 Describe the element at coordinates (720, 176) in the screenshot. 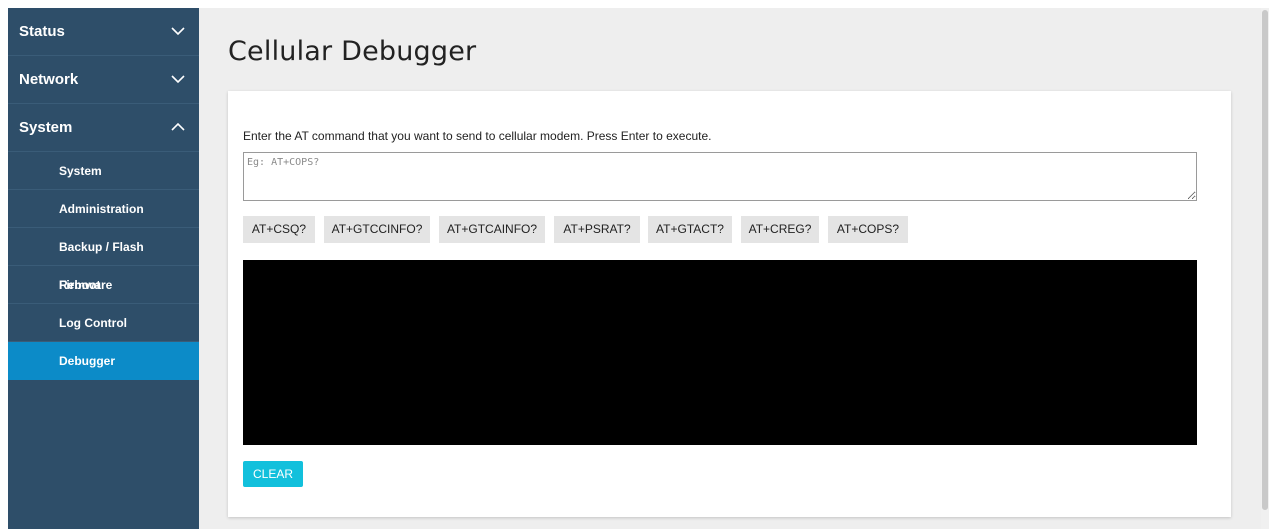

I see `at-command-input` at that location.